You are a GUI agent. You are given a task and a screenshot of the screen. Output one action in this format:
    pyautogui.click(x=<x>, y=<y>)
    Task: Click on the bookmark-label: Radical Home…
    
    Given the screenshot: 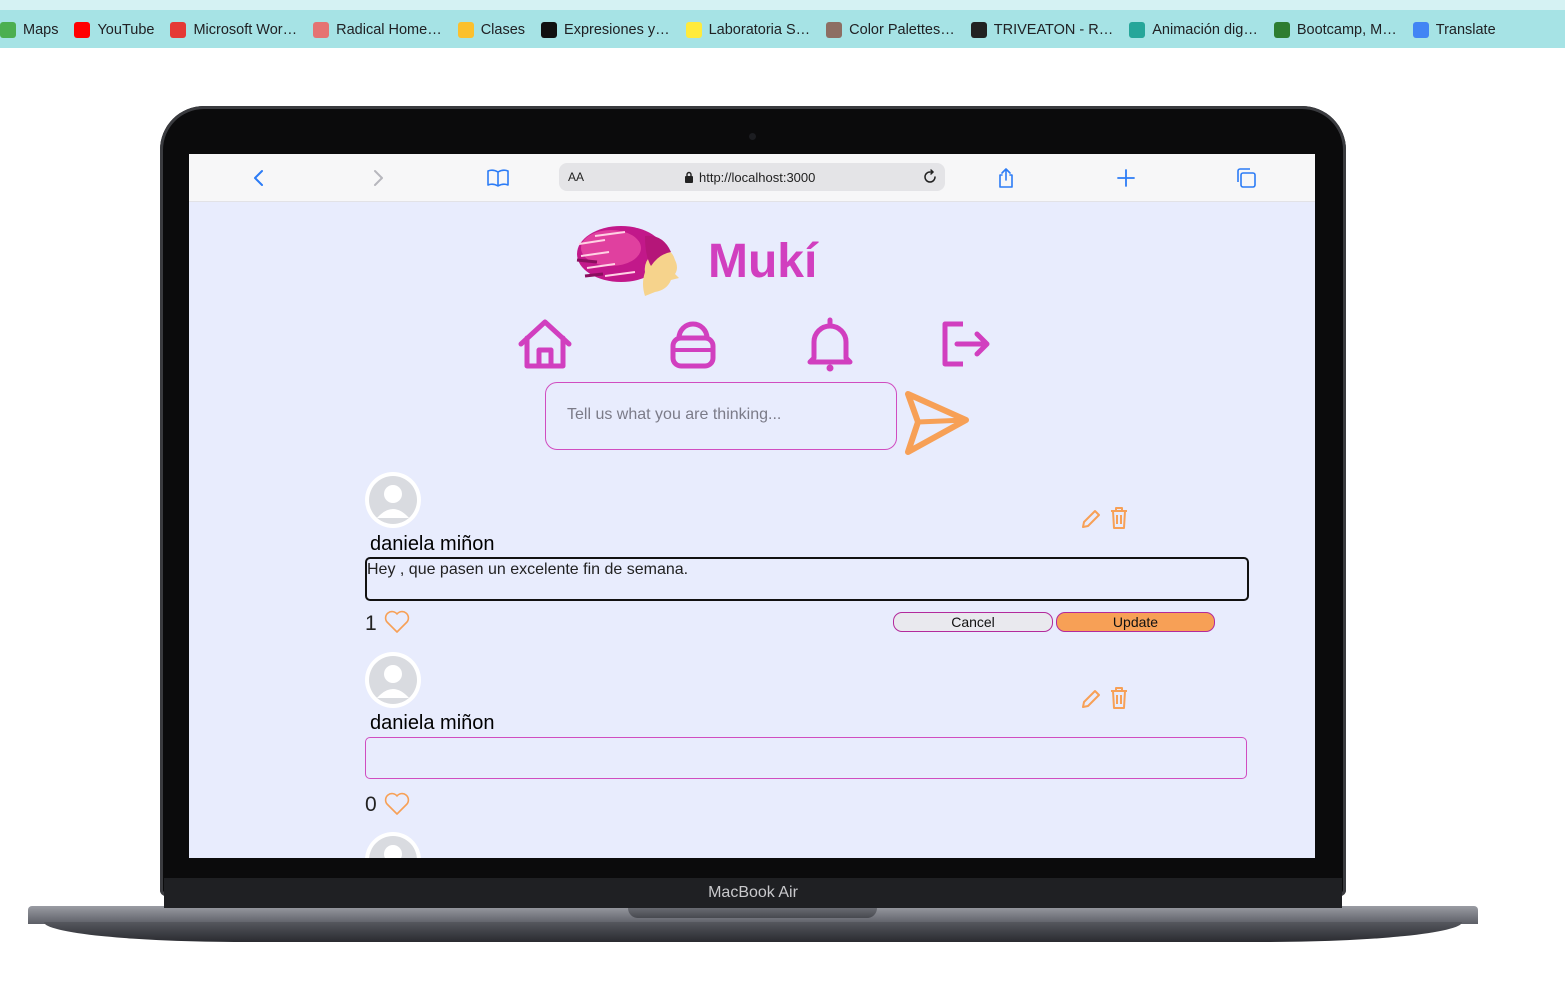 What is the action you would take?
    pyautogui.click(x=389, y=30)
    